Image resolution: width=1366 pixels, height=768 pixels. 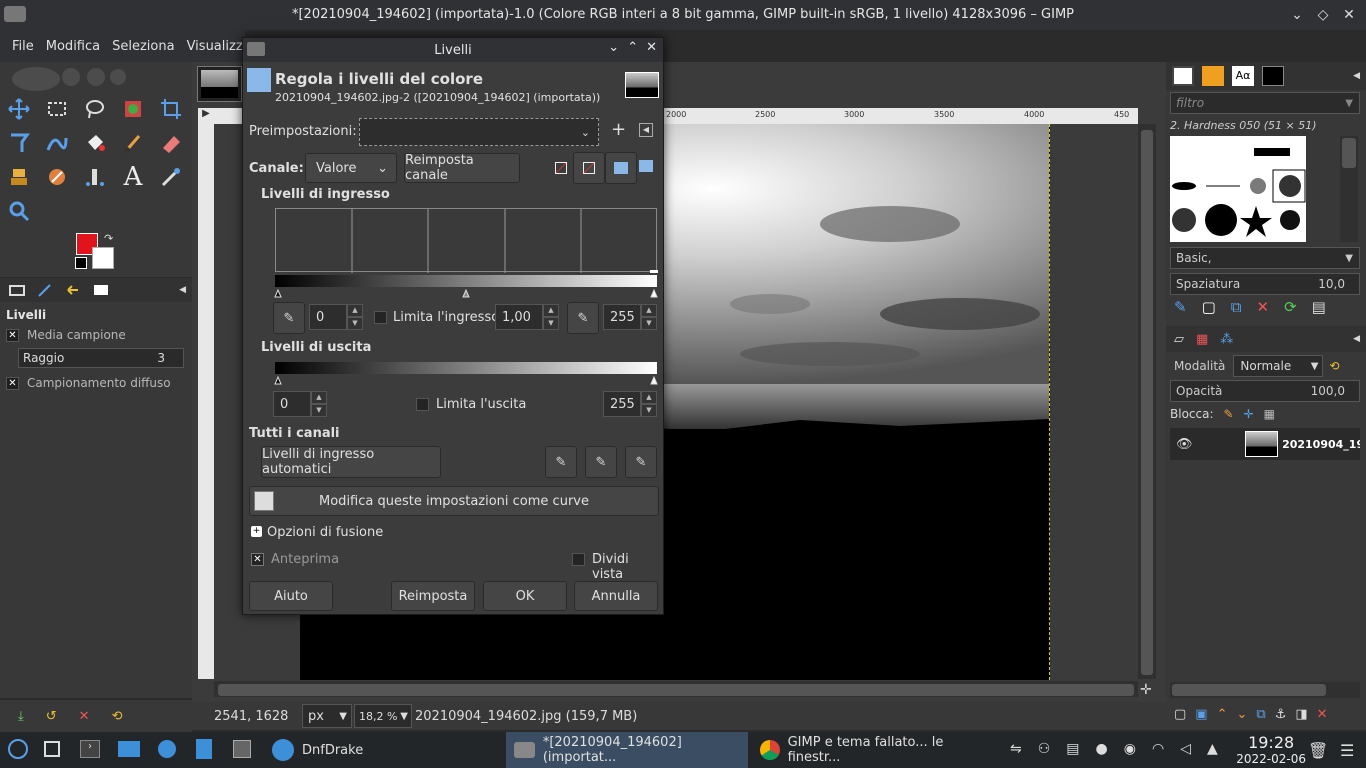 What do you see at coordinates (57, 109) in the screenshot?
I see `rect-select-tool-icon` at bounding box center [57, 109].